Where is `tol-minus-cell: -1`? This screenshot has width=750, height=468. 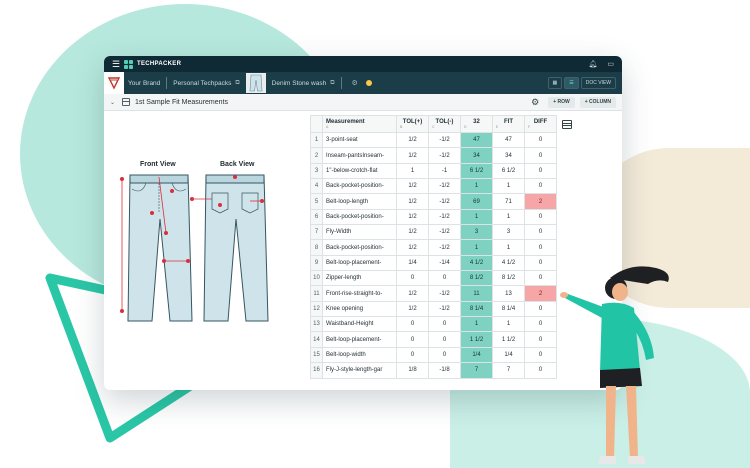
tol-minus-cell: -1 is located at coordinates (444, 171).